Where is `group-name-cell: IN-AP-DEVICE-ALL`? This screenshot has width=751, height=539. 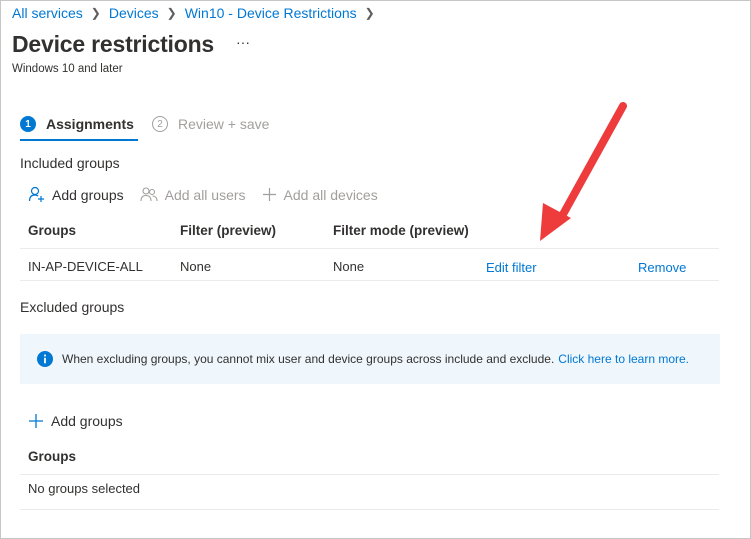 group-name-cell: IN-AP-DEVICE-ALL is located at coordinates (85, 266).